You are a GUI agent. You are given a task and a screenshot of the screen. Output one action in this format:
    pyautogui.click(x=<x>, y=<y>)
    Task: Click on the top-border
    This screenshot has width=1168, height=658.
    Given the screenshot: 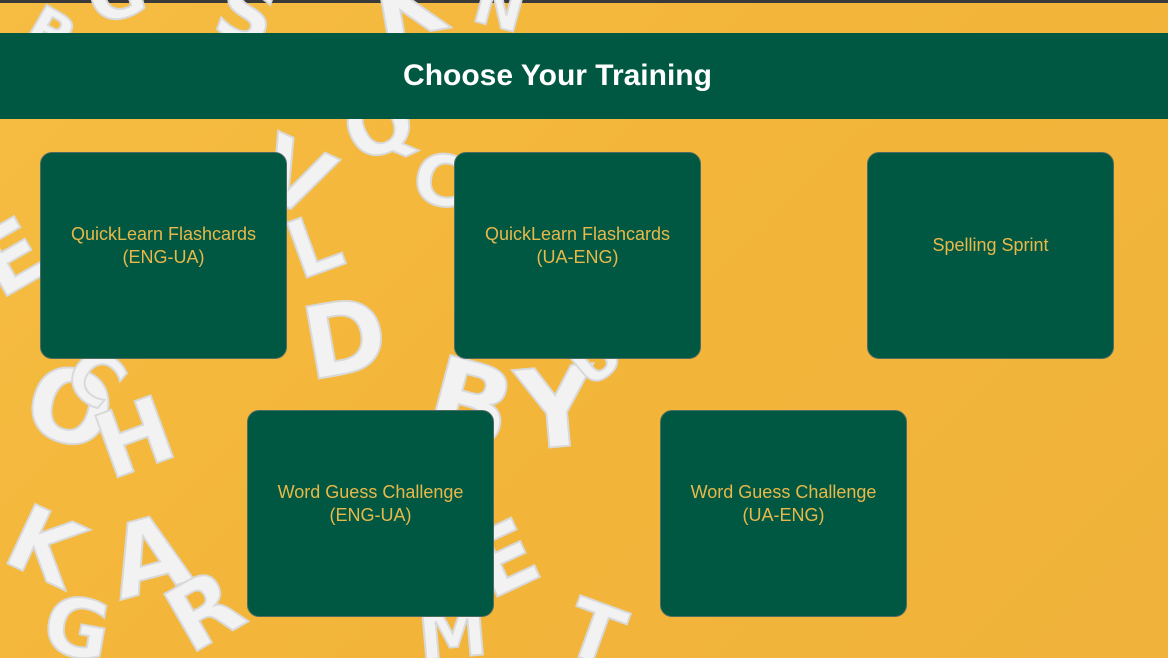 What is the action you would take?
    pyautogui.click(x=584, y=1)
    